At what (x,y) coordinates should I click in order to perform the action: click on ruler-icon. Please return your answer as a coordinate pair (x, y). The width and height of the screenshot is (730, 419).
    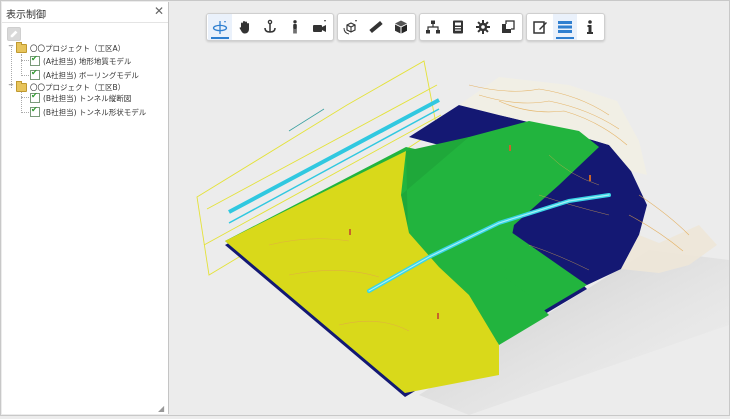
    Looking at the image, I should click on (376, 27).